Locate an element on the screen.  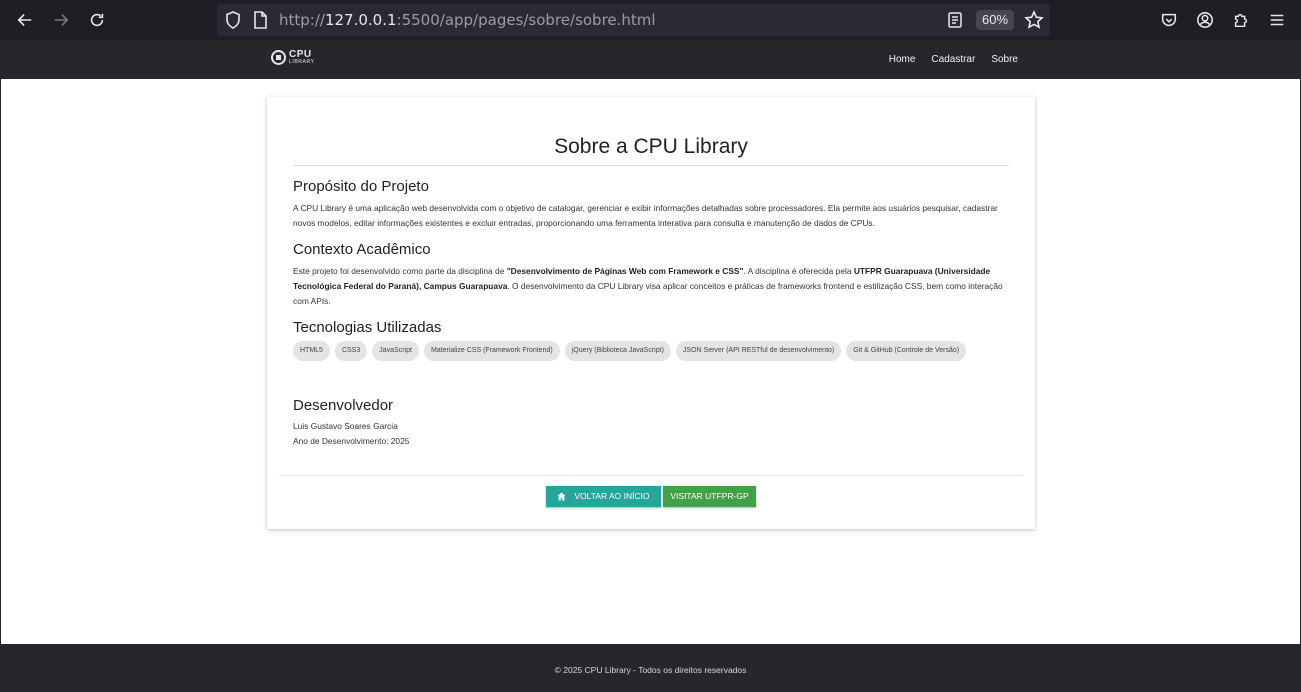
pocket-icon is located at coordinates (1169, 20).